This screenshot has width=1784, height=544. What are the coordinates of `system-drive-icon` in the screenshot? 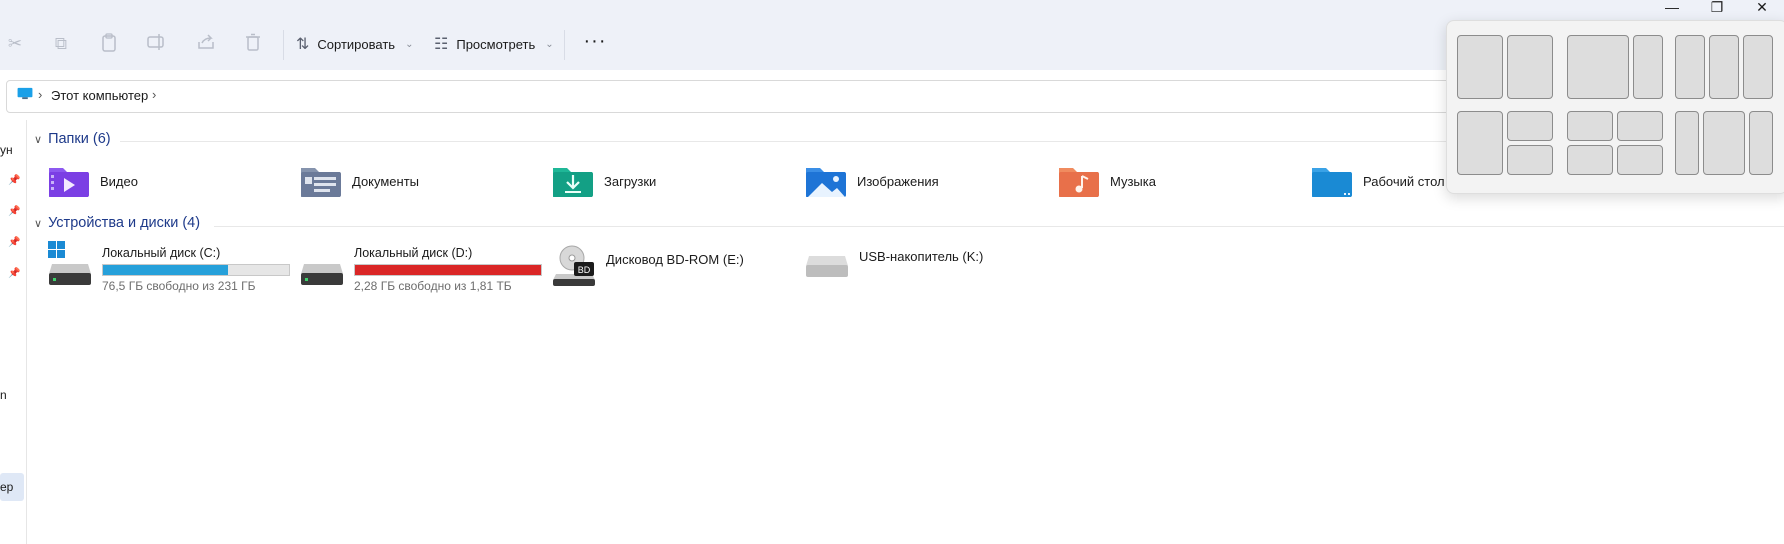 It's located at (70, 274).